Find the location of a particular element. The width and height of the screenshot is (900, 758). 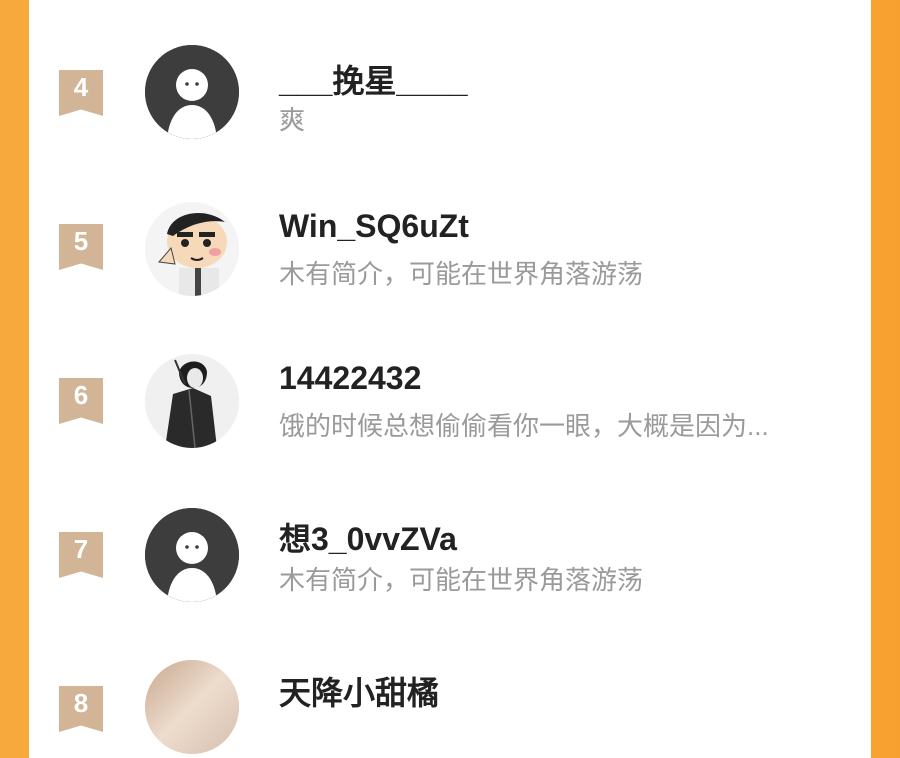

cartoon-boy-avatar-icon is located at coordinates (192, 249).